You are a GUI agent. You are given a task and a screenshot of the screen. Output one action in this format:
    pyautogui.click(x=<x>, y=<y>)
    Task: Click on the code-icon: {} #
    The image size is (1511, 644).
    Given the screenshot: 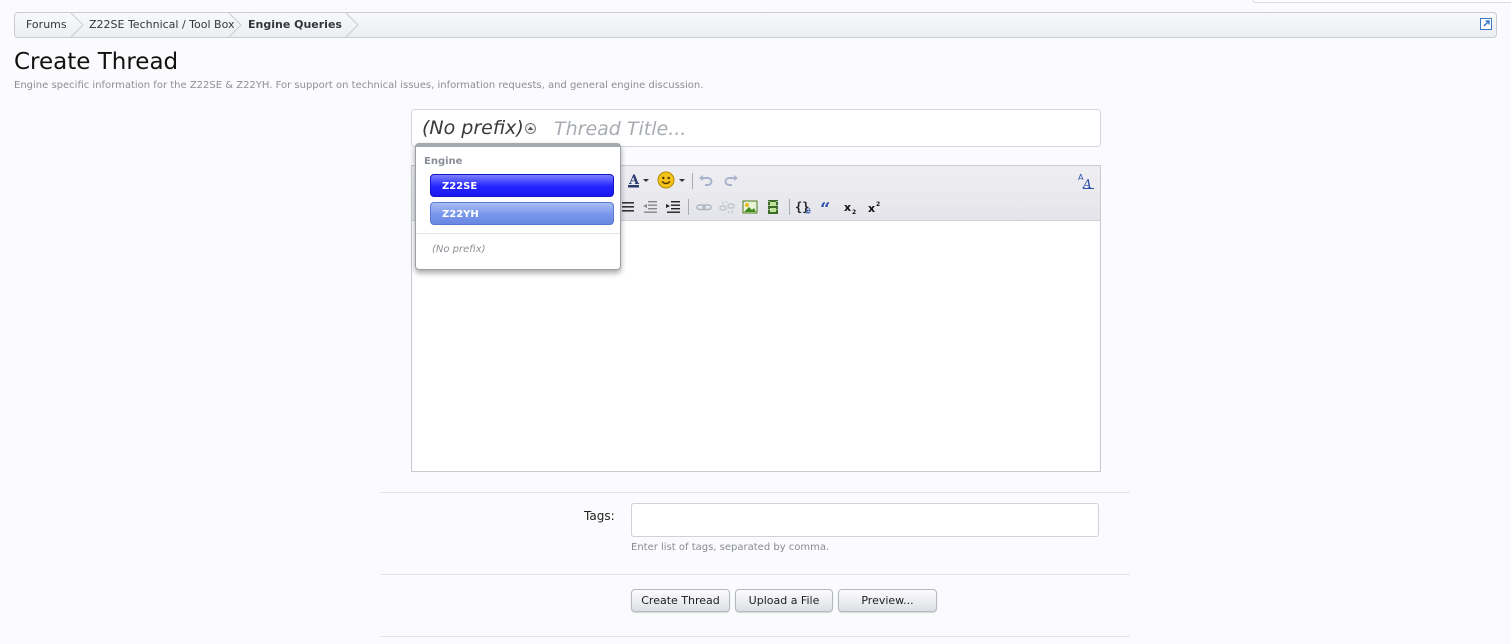 What is the action you would take?
    pyautogui.click(x=804, y=207)
    